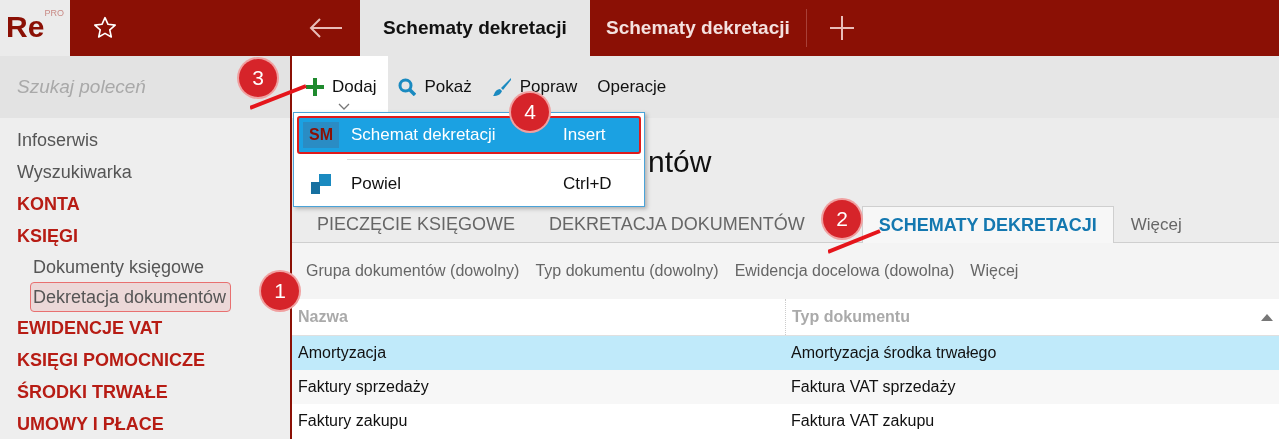 Image resolution: width=1279 pixels, height=439 pixels. What do you see at coordinates (131, 297) in the screenshot?
I see `sidebar-subitem: Dekretacja dokumentów` at bounding box center [131, 297].